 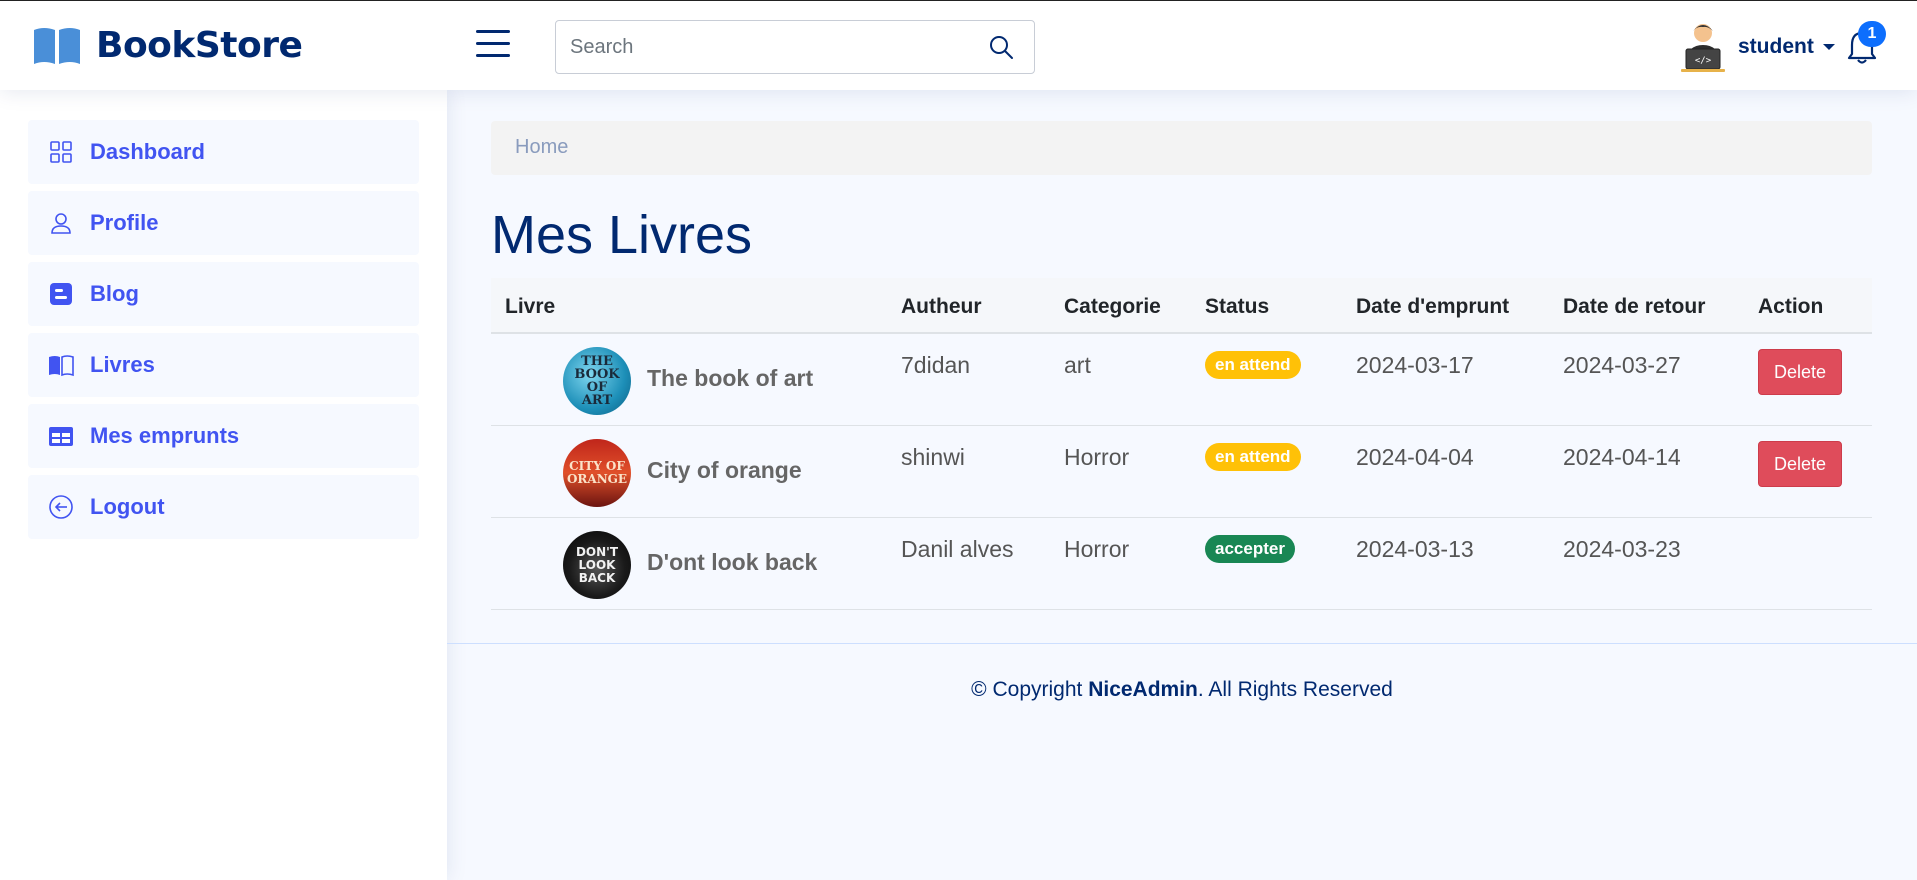 What do you see at coordinates (1872, 34) in the screenshot?
I see `notification-badge: 1` at bounding box center [1872, 34].